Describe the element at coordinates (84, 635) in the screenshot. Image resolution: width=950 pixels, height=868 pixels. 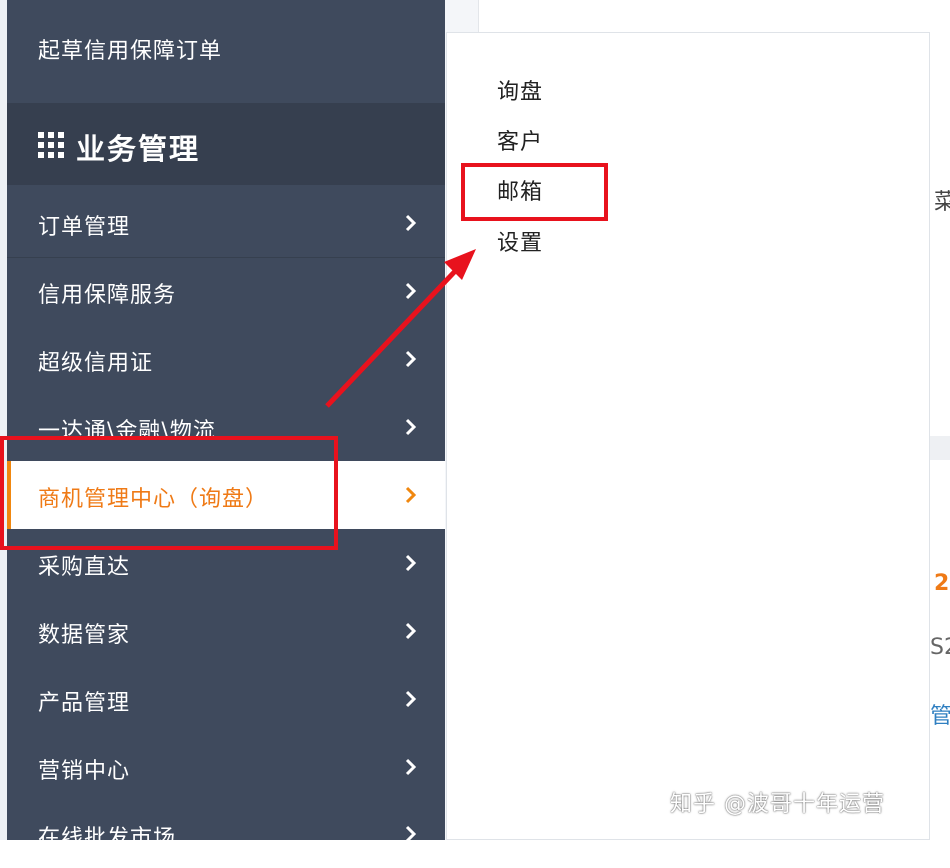
I see `sidebar-item-label: 数据管家` at that location.